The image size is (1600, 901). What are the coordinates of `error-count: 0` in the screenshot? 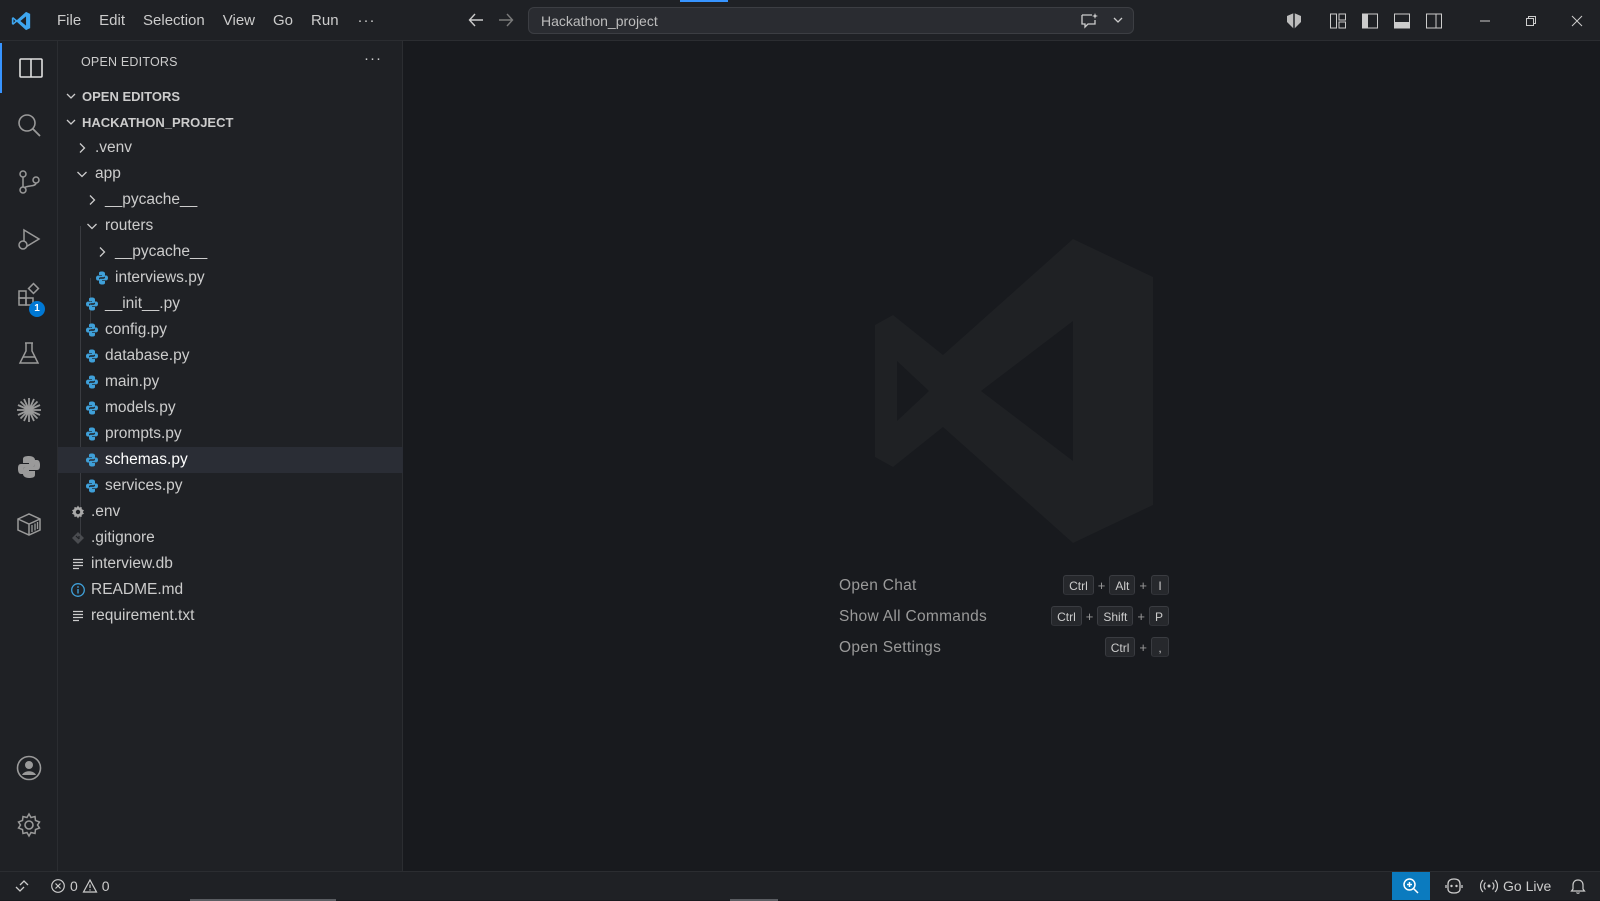 It's located at (74, 886).